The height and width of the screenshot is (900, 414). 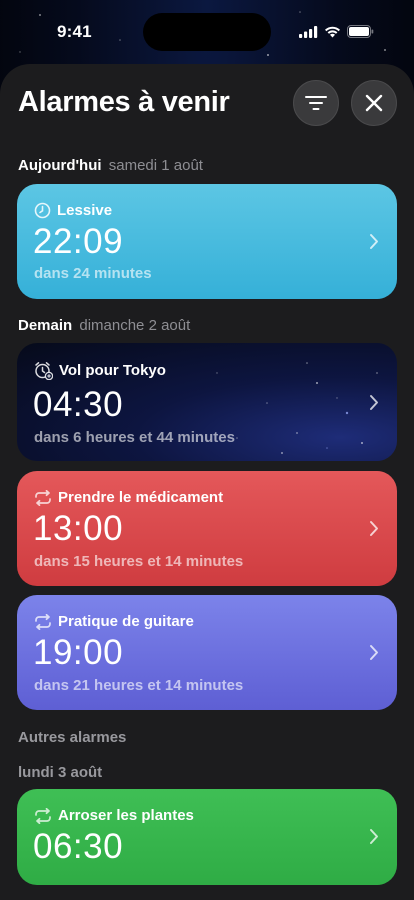 I want to click on alarm-title-row: Lessive, so click(x=73, y=210).